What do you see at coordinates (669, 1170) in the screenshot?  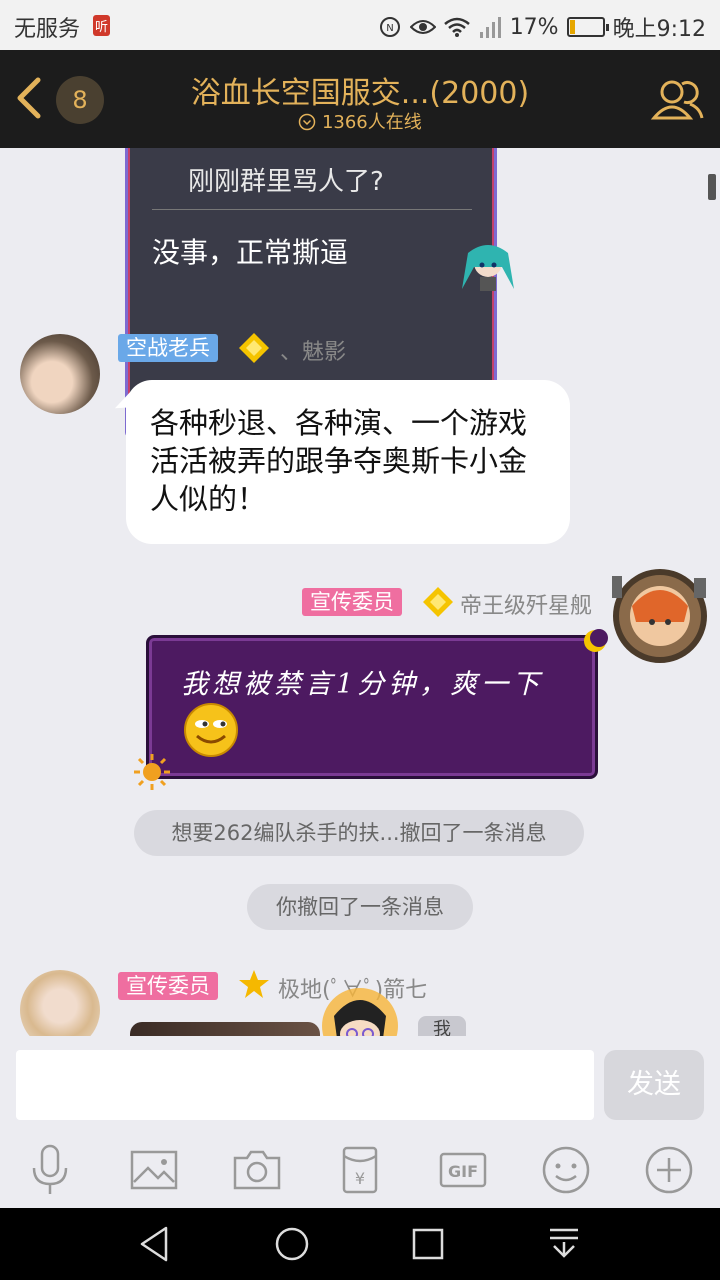 I see `plus-icon` at bounding box center [669, 1170].